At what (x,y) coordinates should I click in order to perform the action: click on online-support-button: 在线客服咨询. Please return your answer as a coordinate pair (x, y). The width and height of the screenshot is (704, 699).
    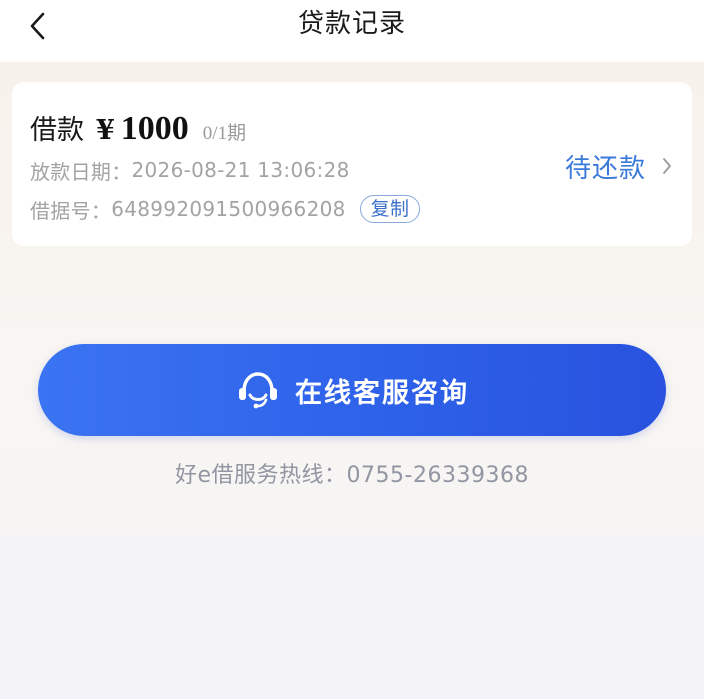
    Looking at the image, I should click on (352, 390).